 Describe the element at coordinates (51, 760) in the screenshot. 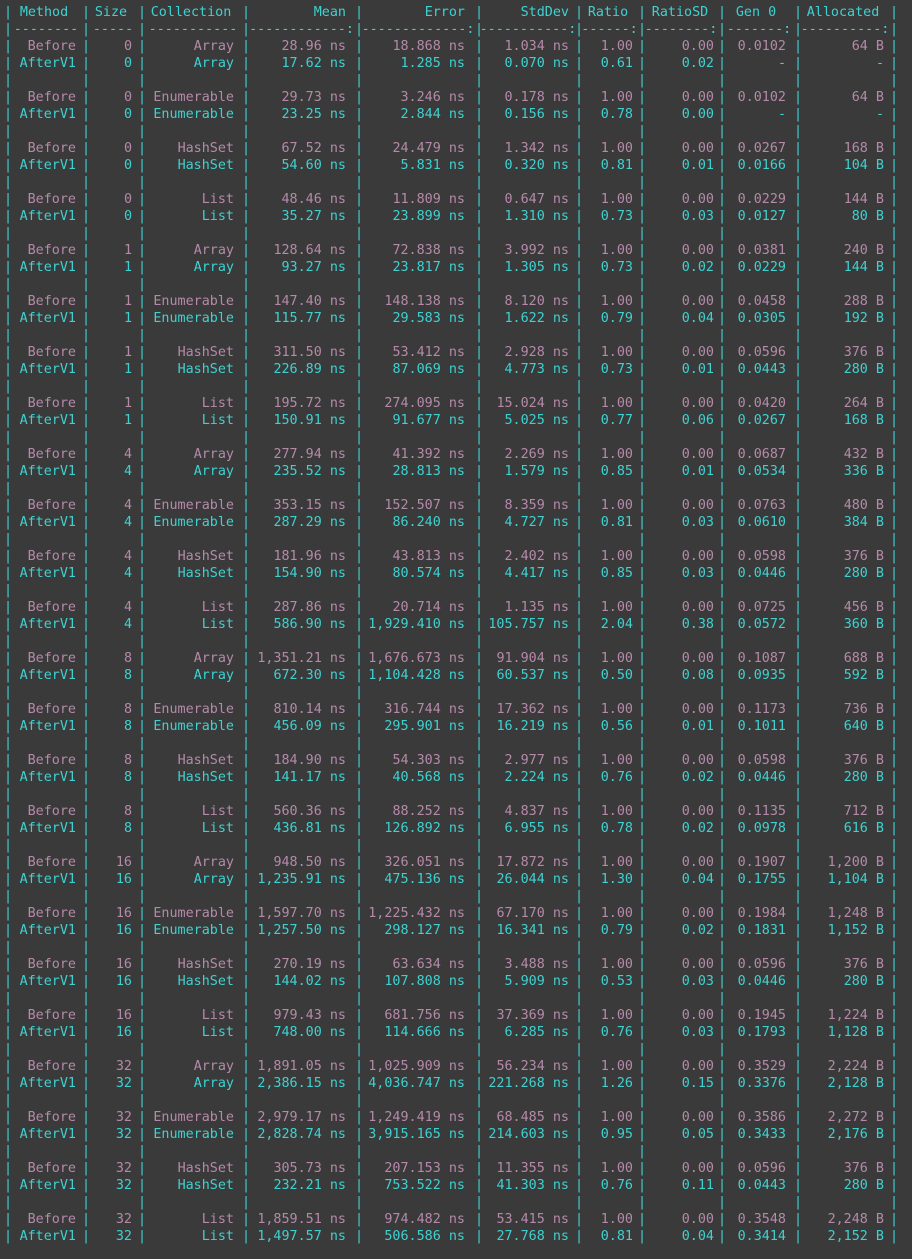

I see `cell-method: Before` at that location.